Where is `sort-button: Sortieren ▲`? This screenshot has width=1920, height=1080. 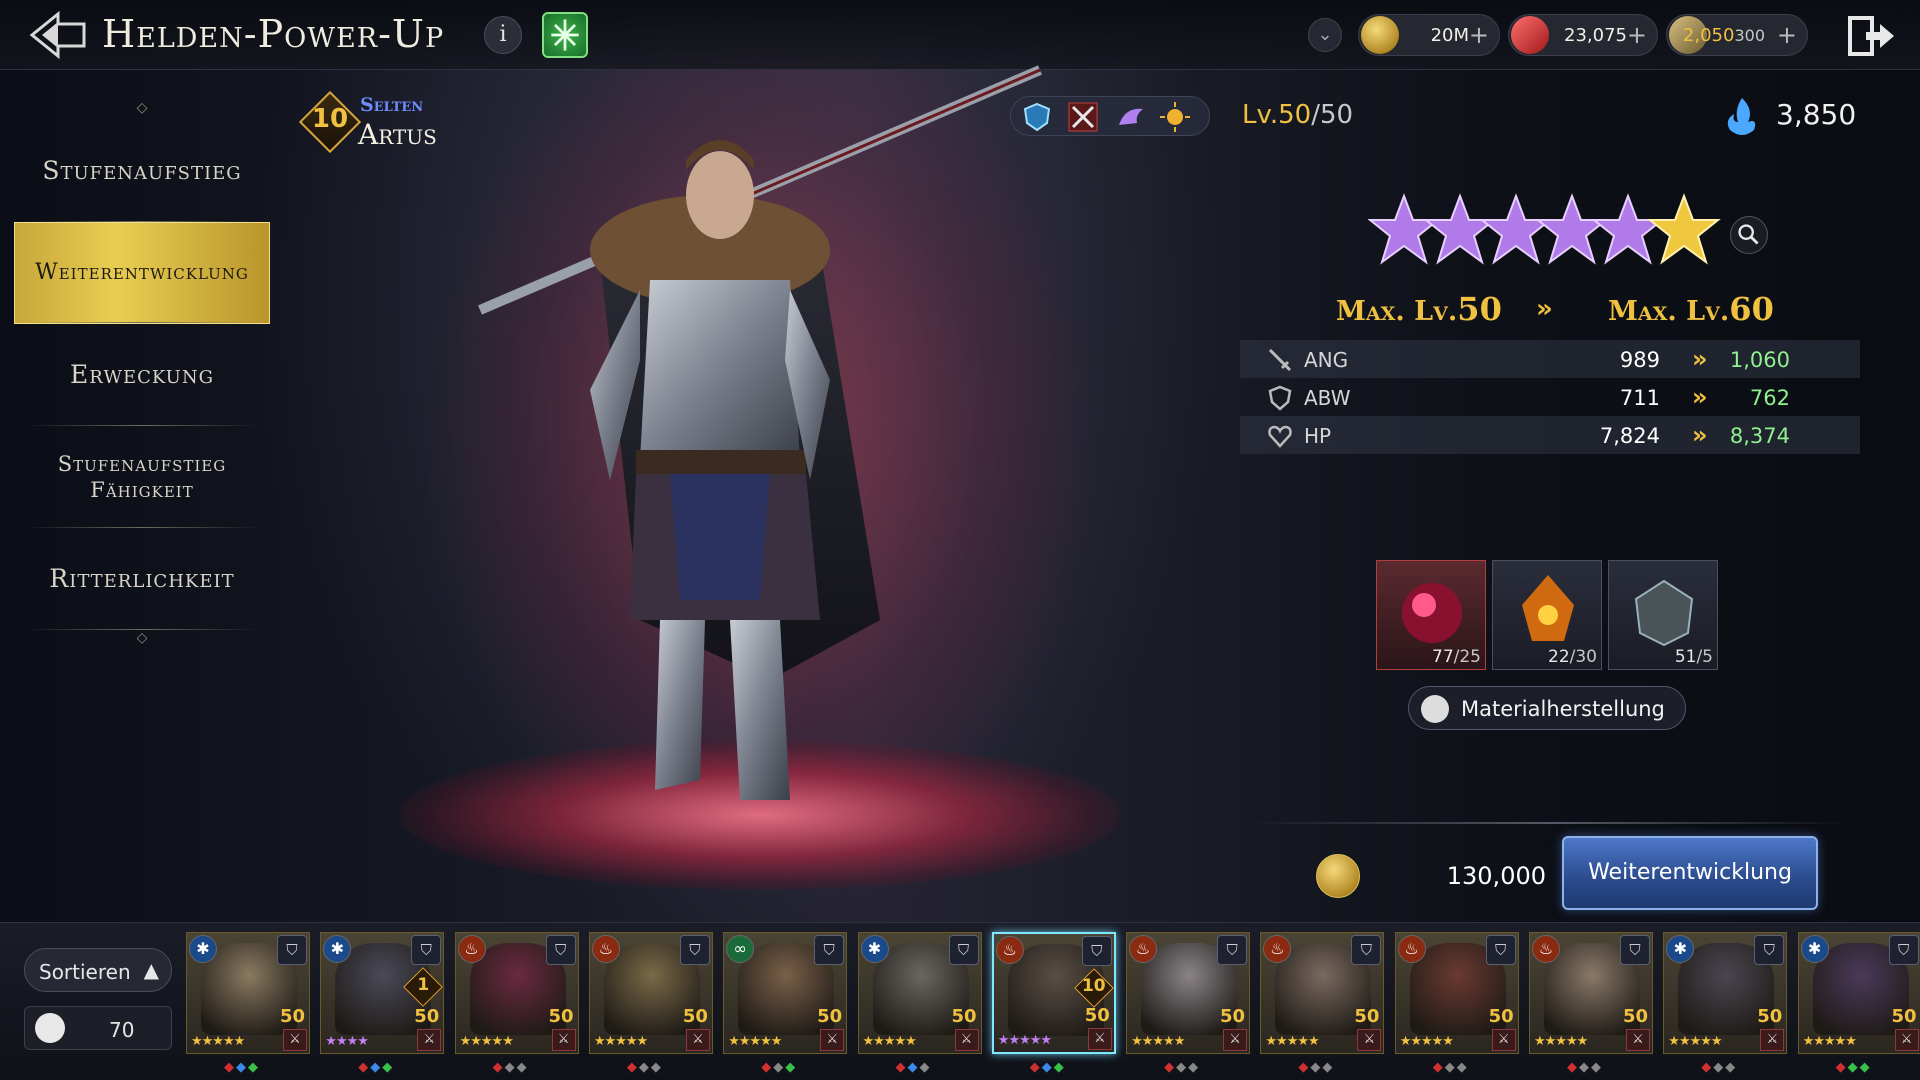
sort-button: Sortieren ▲ is located at coordinates (98, 970).